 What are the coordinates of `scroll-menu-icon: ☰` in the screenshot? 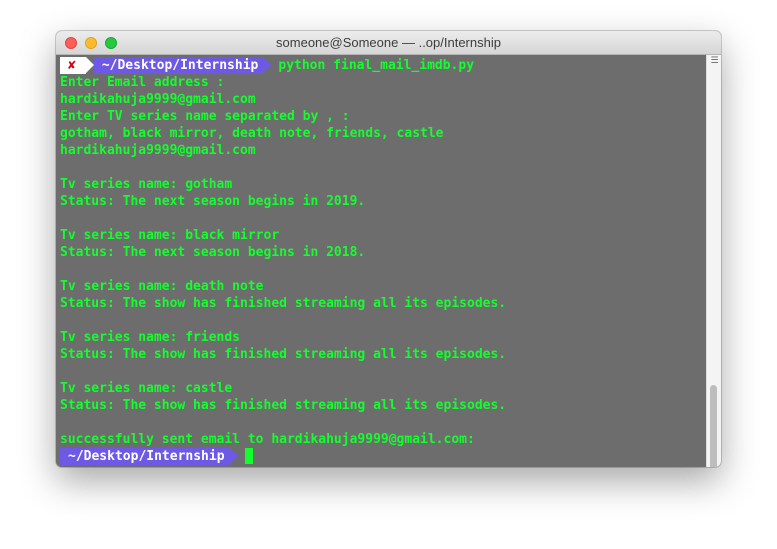 It's located at (714, 61).